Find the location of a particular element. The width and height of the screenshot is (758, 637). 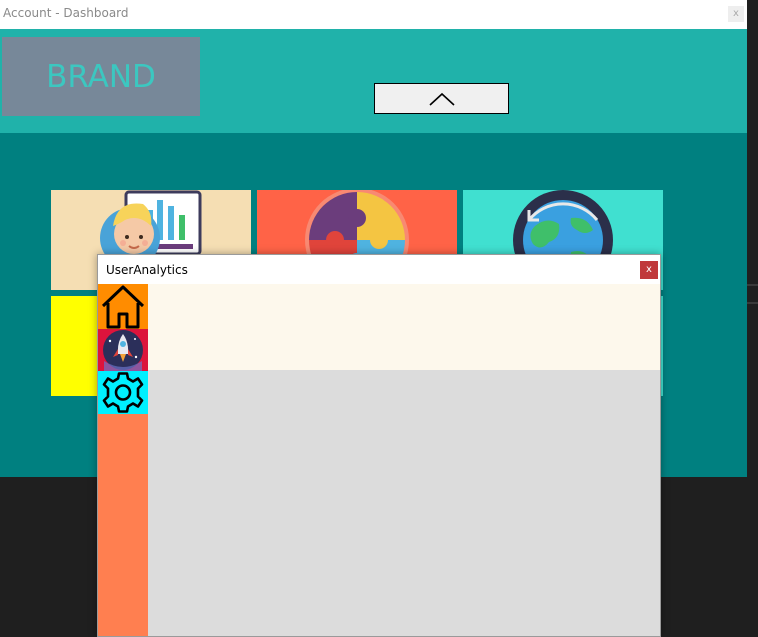

brand-logo: BRAND is located at coordinates (101, 76).